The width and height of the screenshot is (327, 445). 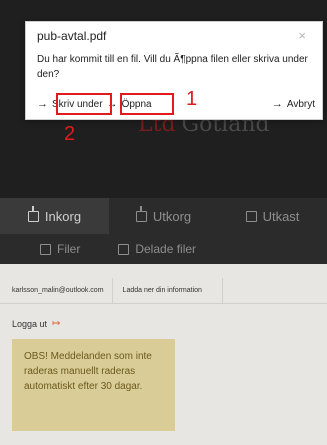 I want to click on cancel-button: → Avbryt, so click(x=293, y=104).